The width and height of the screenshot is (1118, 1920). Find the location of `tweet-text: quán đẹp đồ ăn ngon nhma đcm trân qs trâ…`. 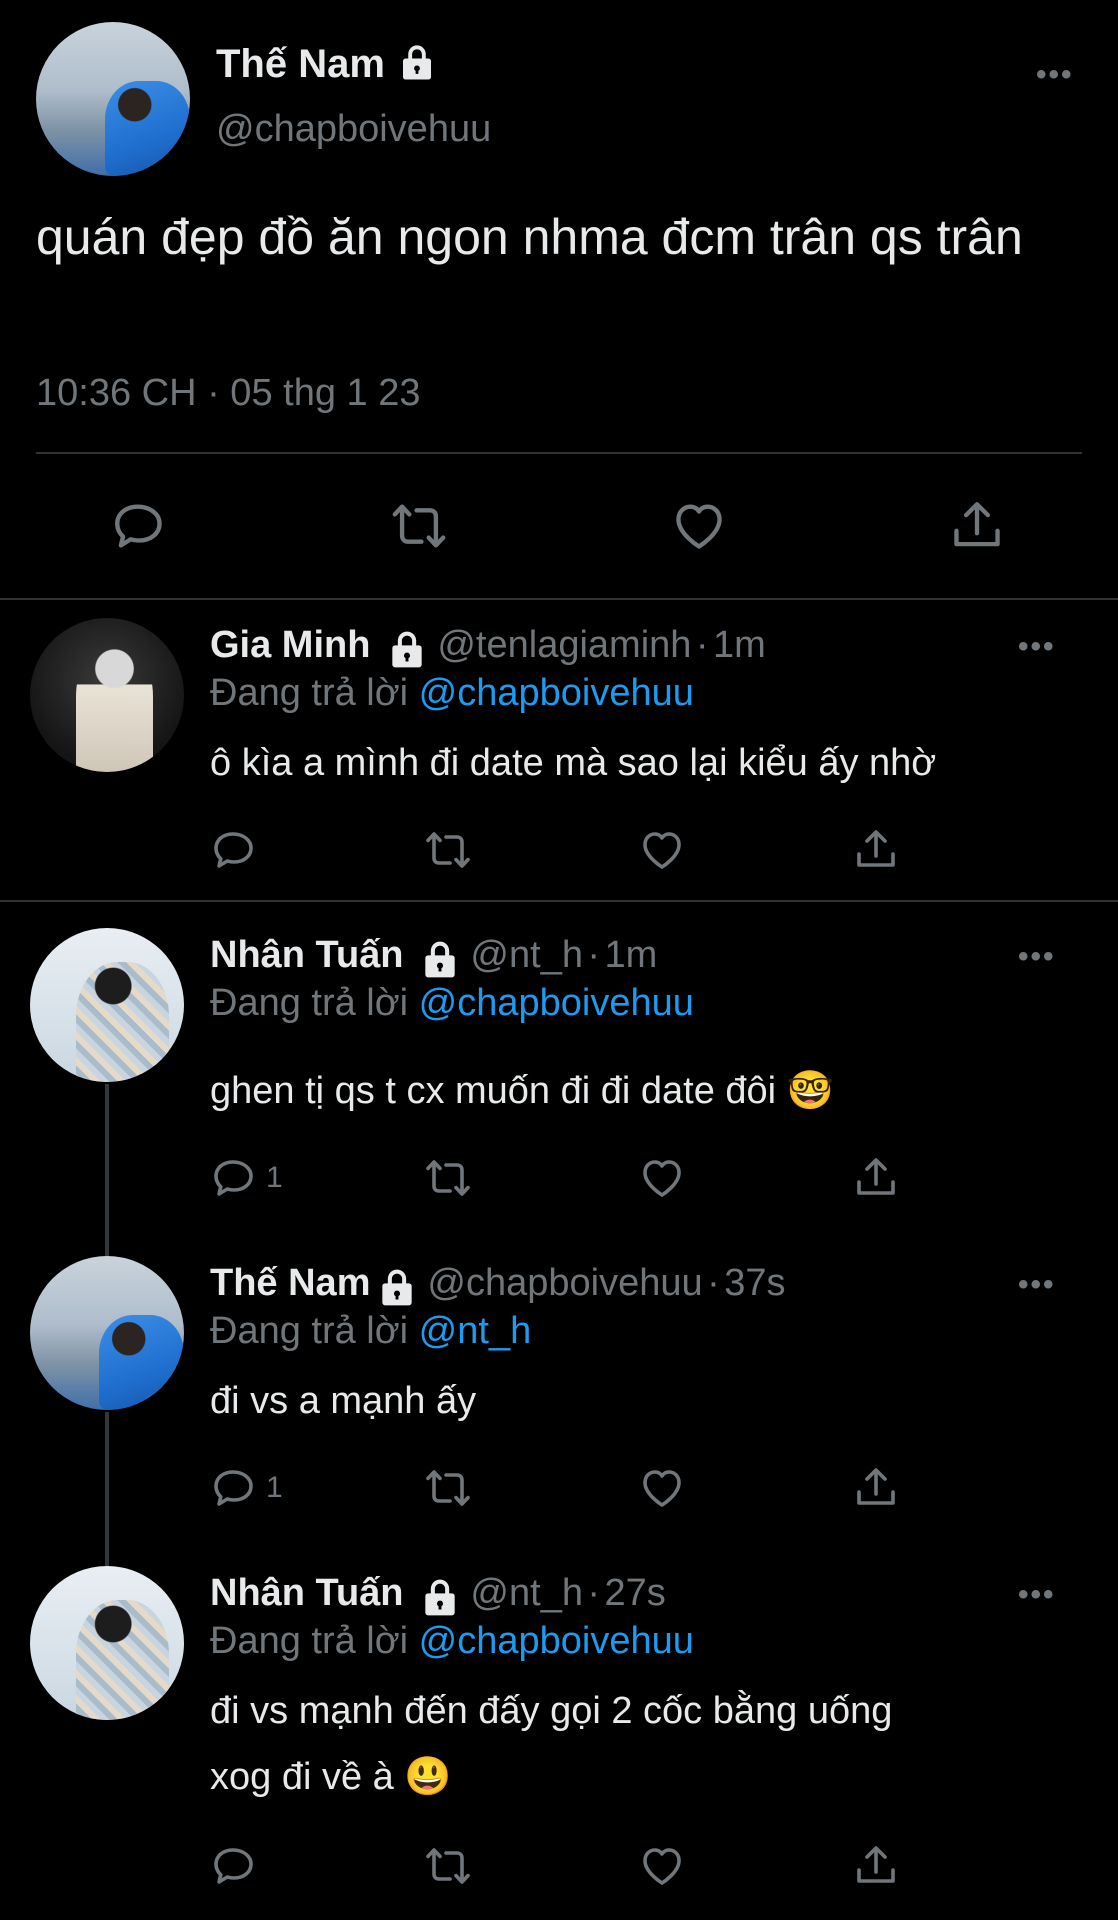

tweet-text: quán đẹp đồ ăn ngon nhma đcm trân qs trâ… is located at coordinates (529, 237).